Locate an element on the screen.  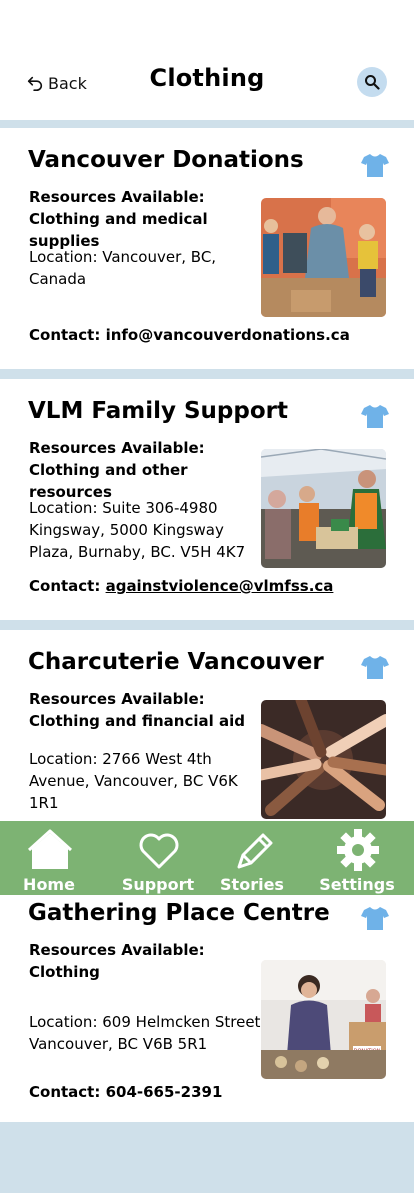
organization-name: Charcuterie Vancouver is located at coordinates (176, 662).